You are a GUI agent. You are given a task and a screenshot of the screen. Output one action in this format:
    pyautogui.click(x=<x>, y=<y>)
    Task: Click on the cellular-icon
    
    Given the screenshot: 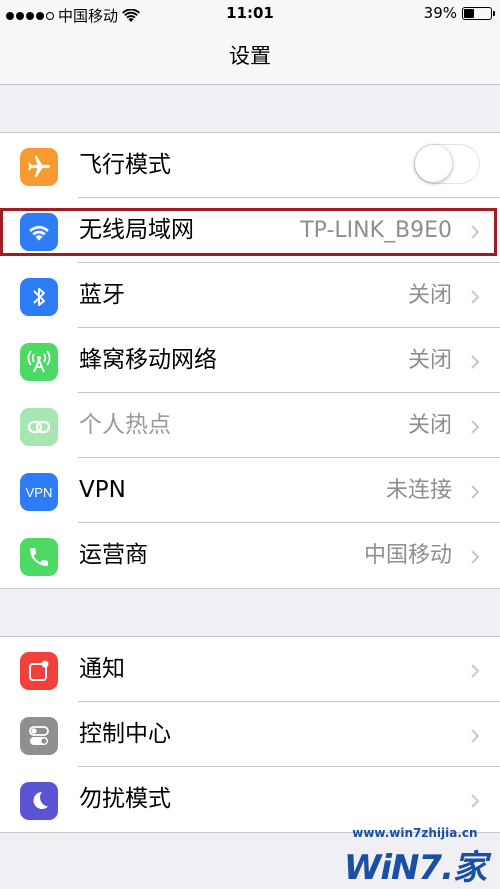 What is the action you would take?
    pyautogui.click(x=39, y=362)
    